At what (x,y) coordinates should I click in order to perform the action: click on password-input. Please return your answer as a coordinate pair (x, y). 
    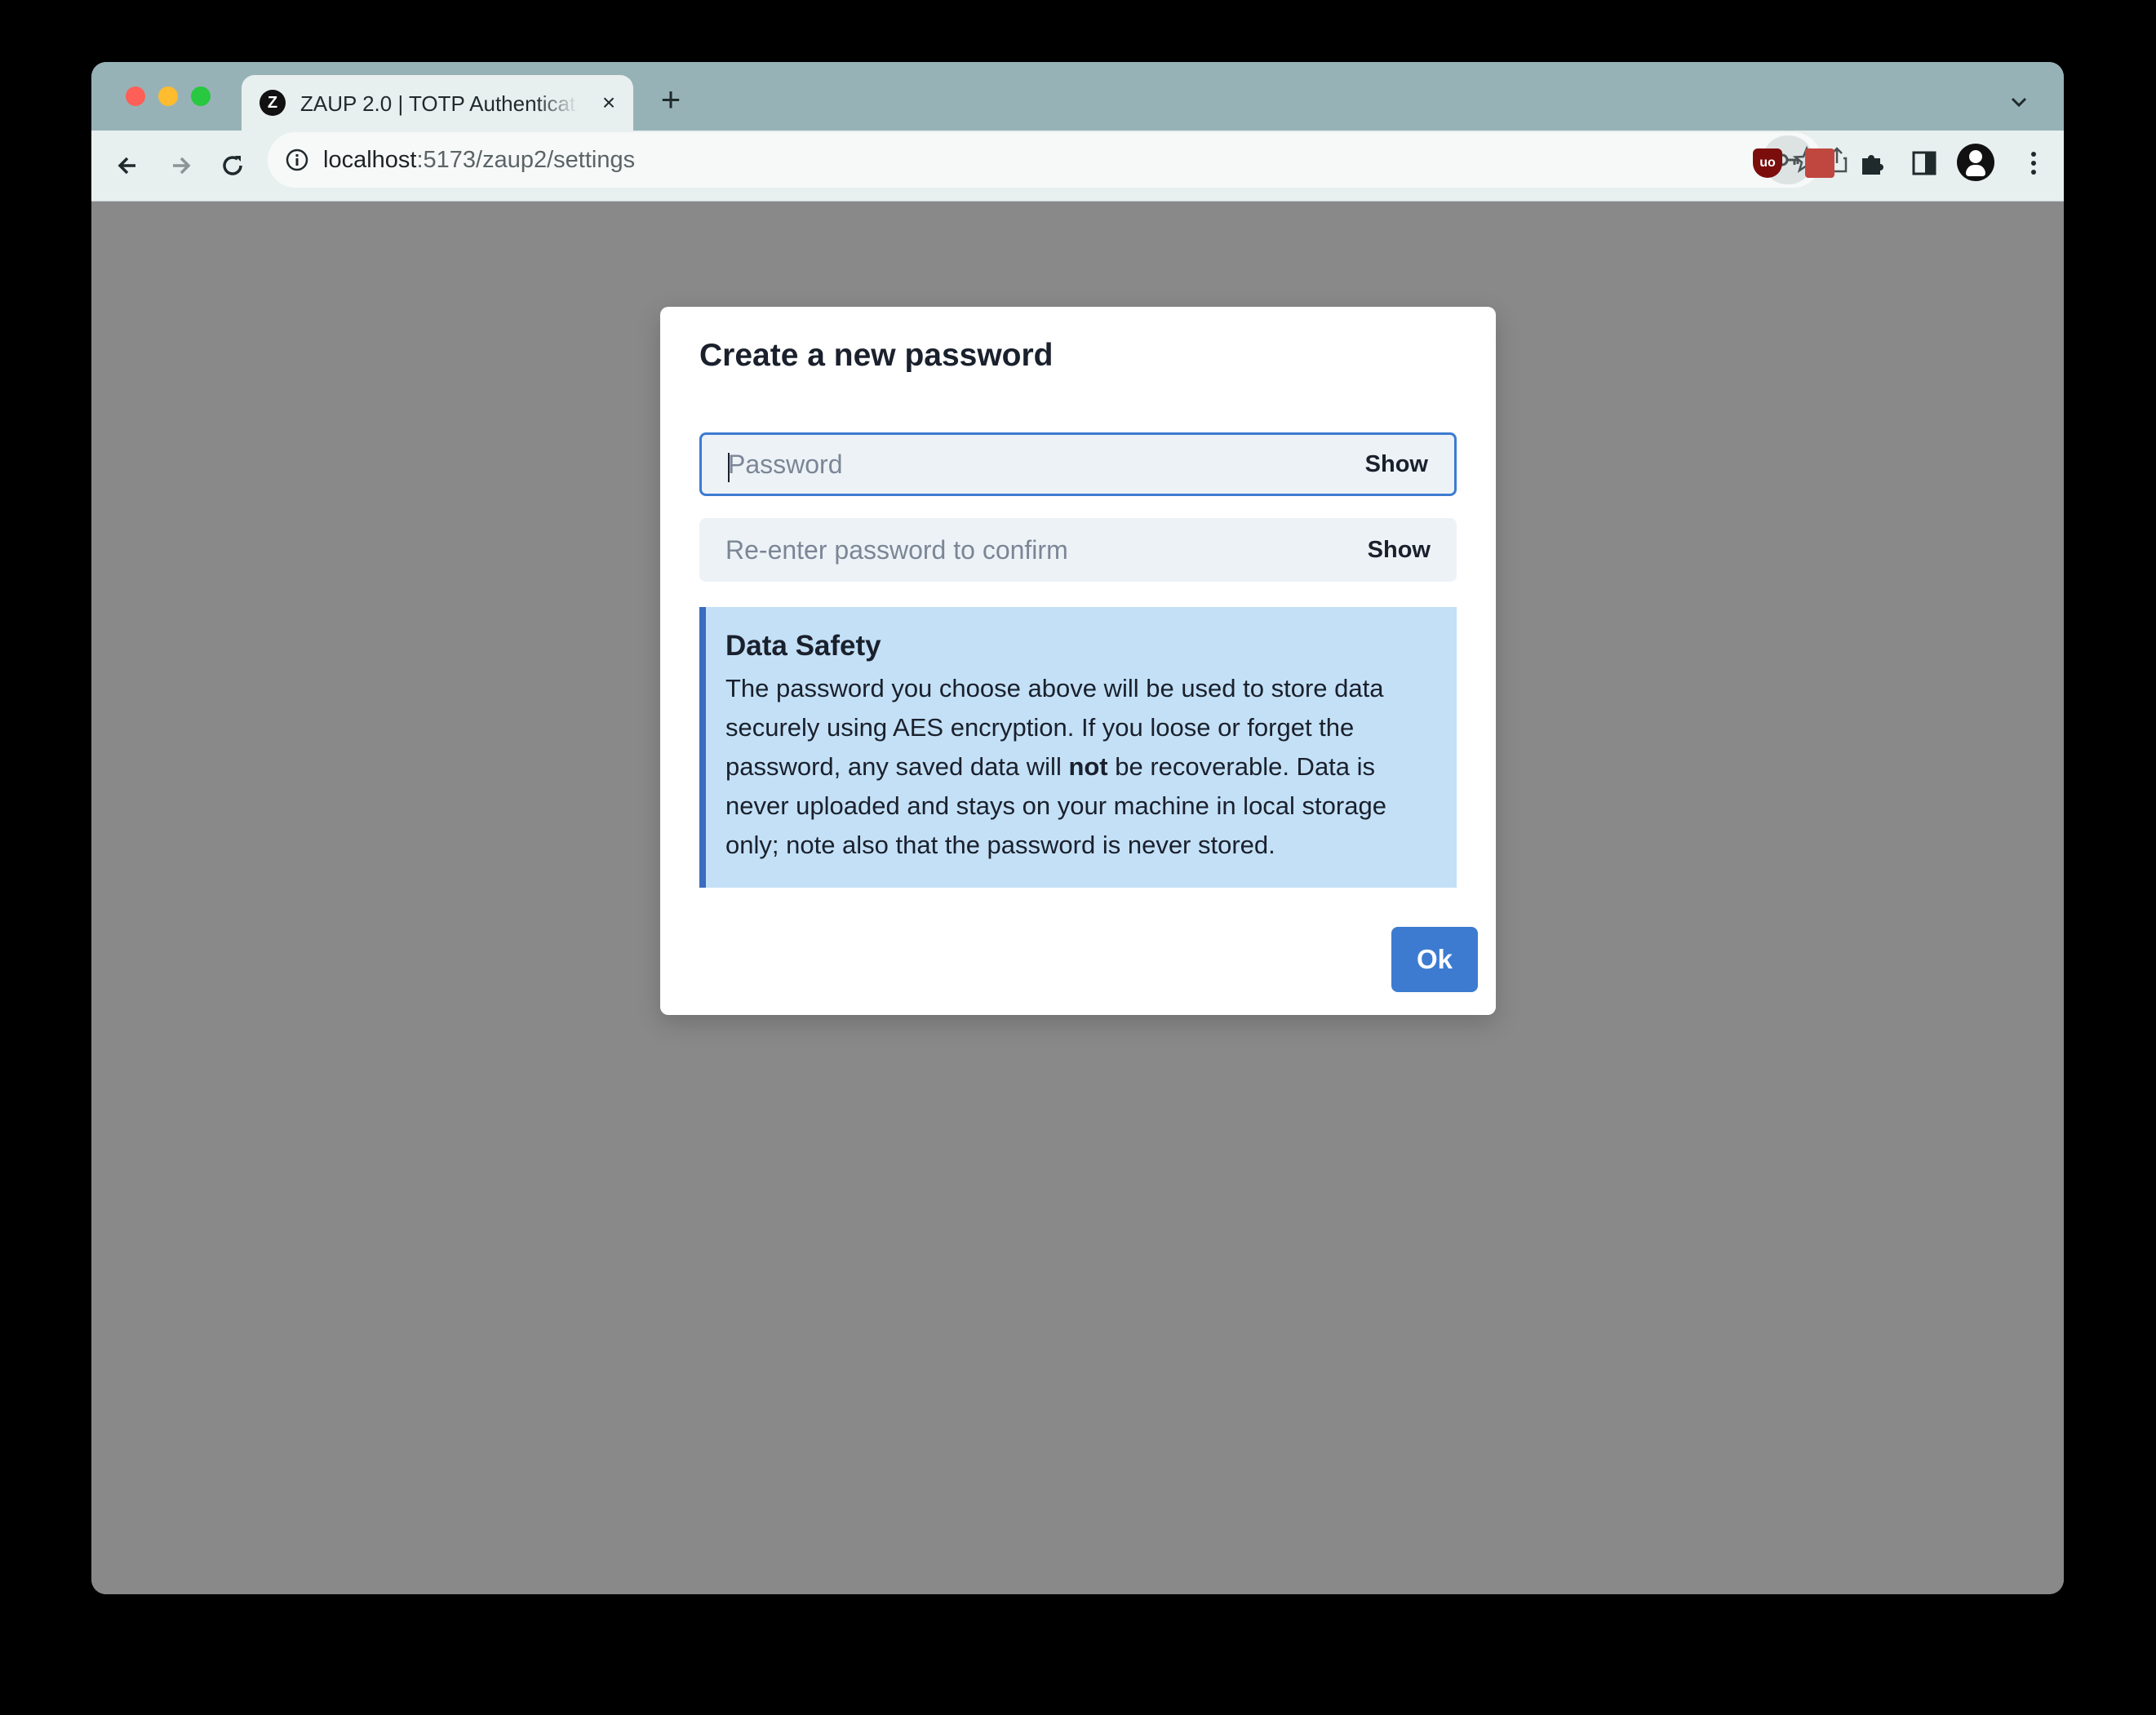
    Looking at the image, I should click on (1013, 465).